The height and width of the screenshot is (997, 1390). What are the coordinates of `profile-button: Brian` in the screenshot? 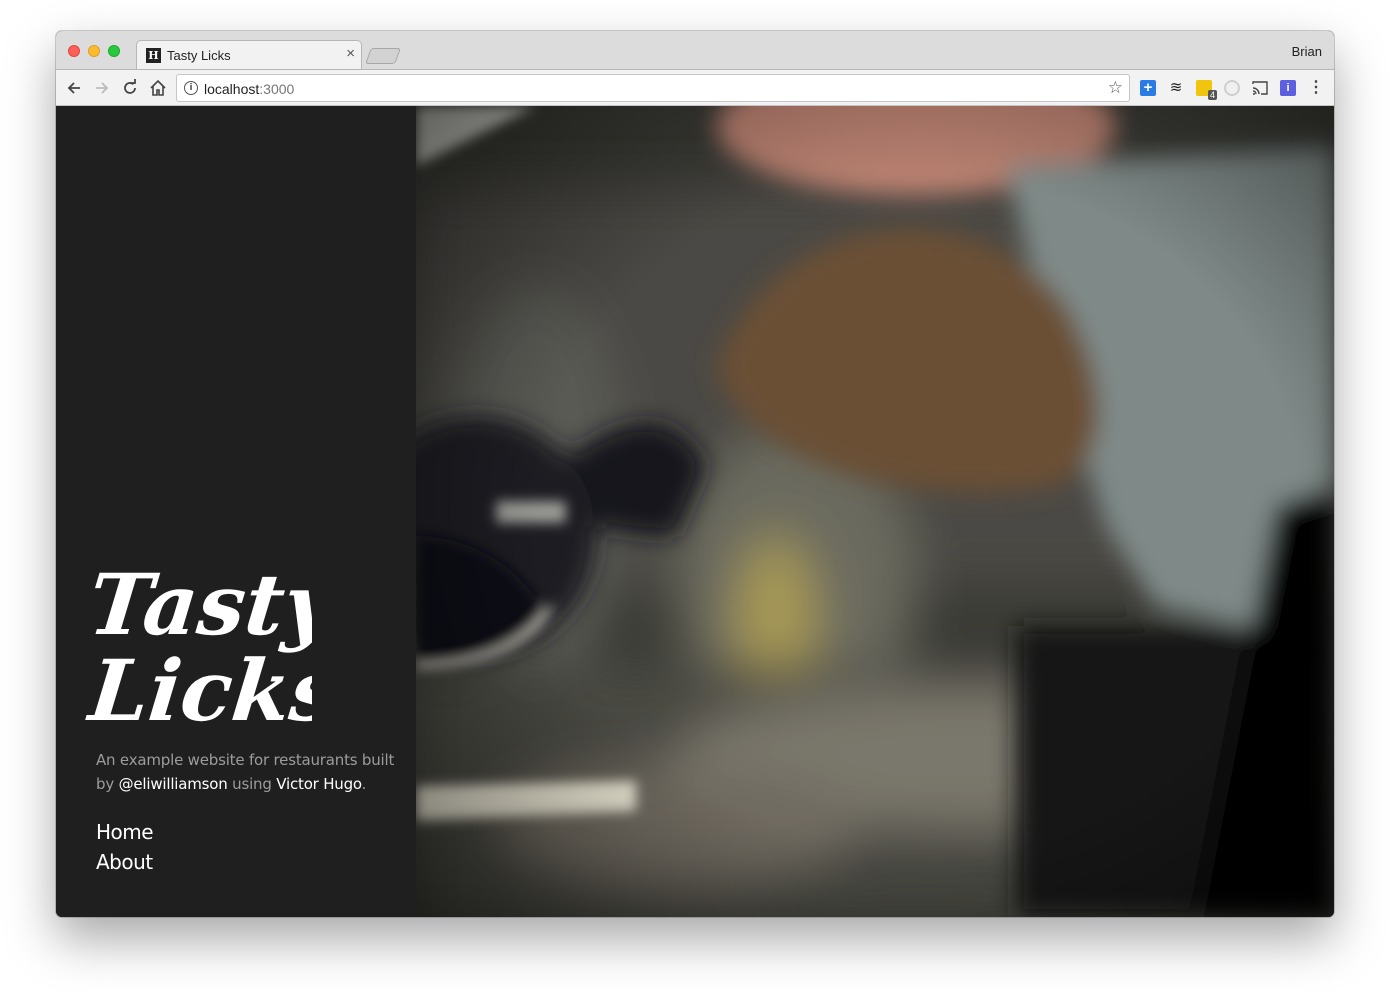 It's located at (1307, 51).